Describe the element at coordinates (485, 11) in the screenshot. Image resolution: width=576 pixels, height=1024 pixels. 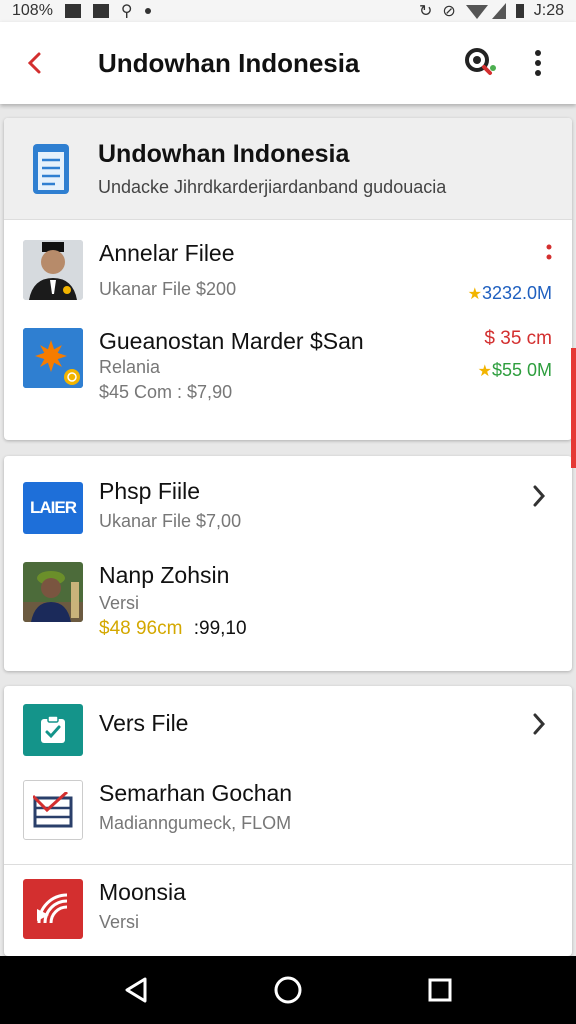
I see `signal-icon` at that location.